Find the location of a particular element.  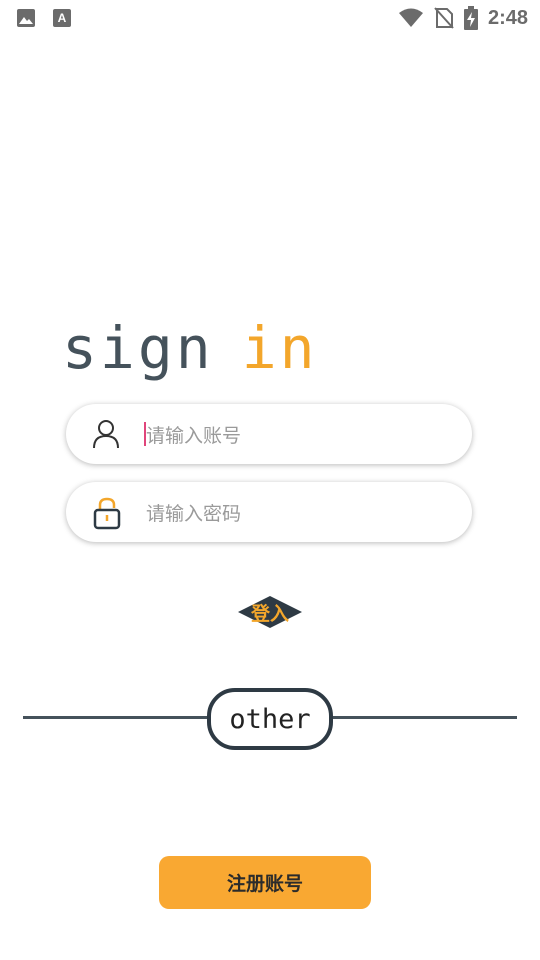

login-label: 登入 is located at coordinates (269, 613).